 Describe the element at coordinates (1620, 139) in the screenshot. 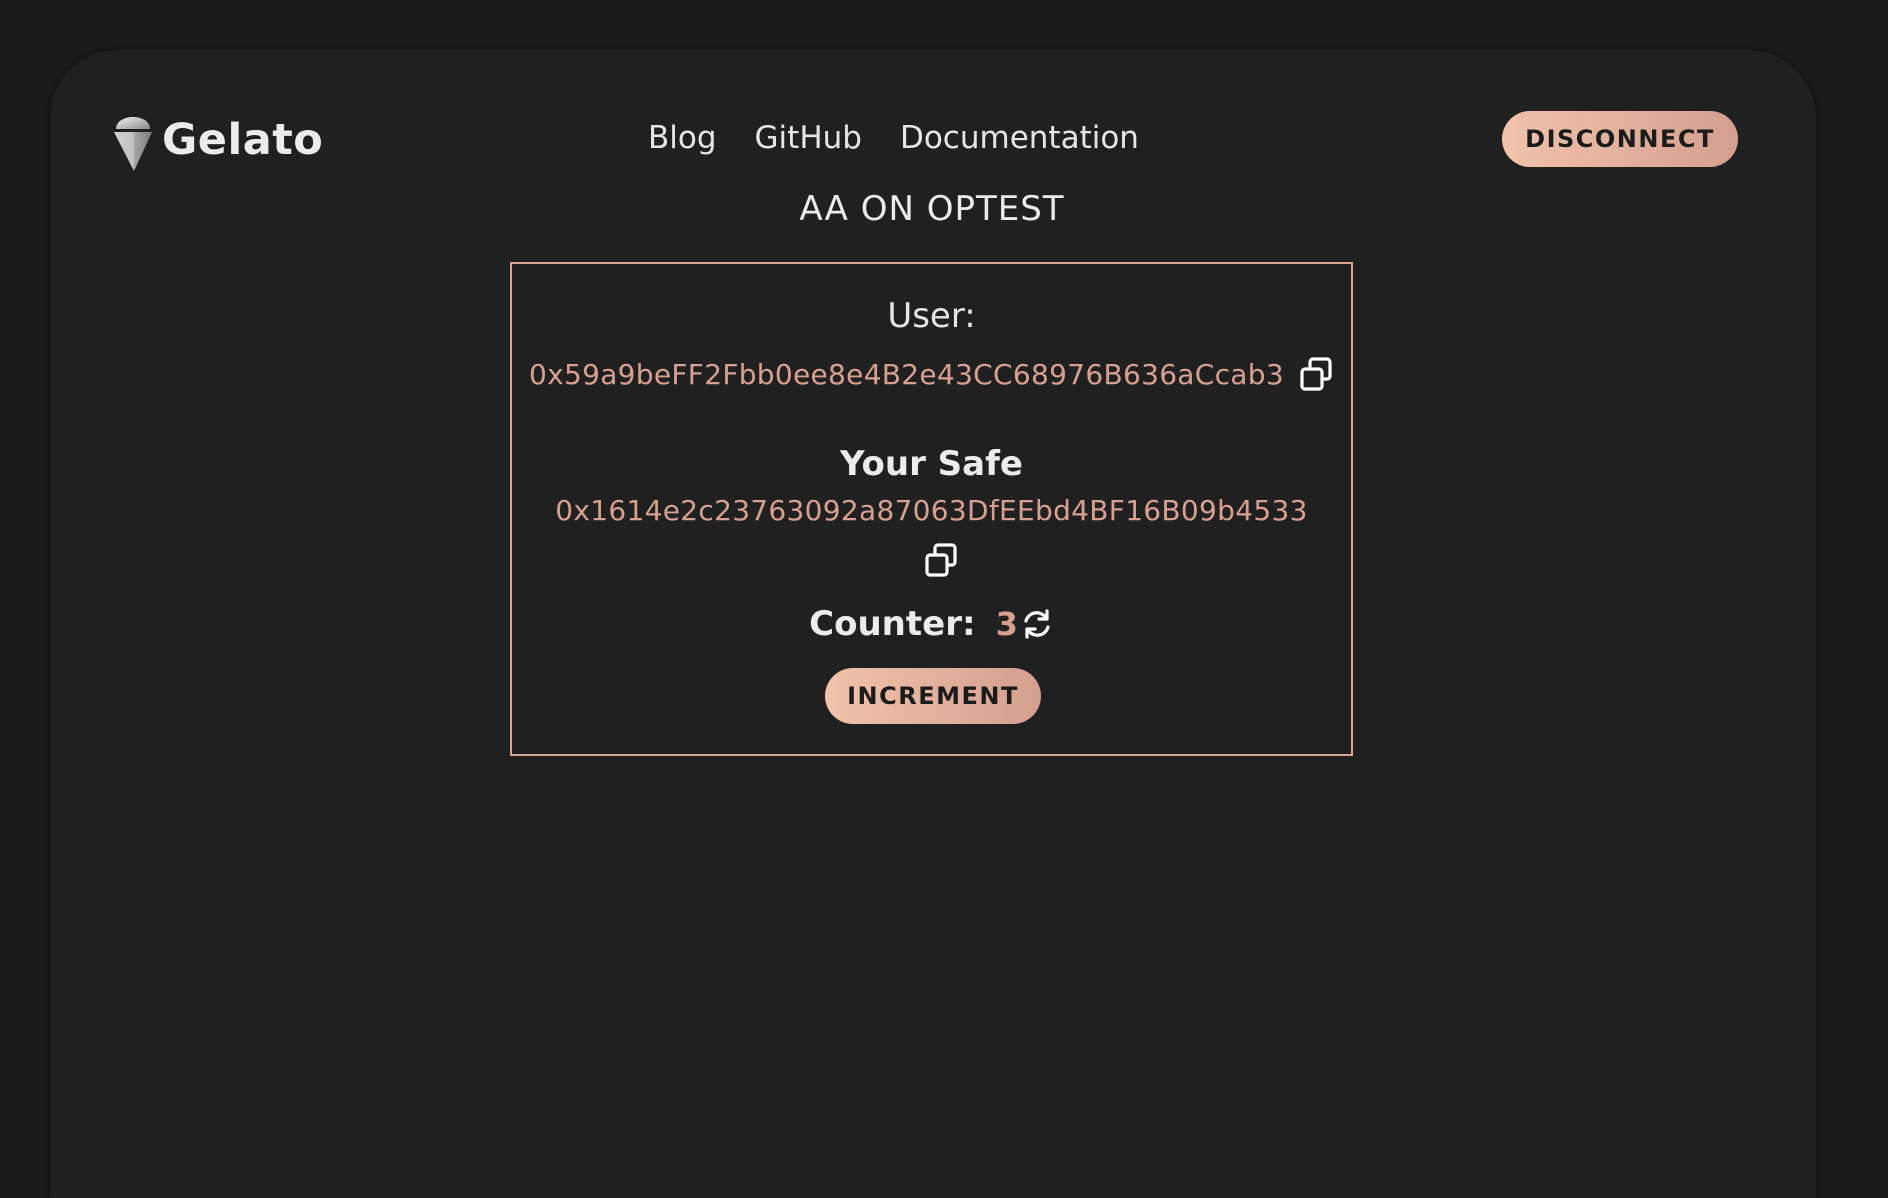

I see `disconnect-button: DISCONNECT` at that location.